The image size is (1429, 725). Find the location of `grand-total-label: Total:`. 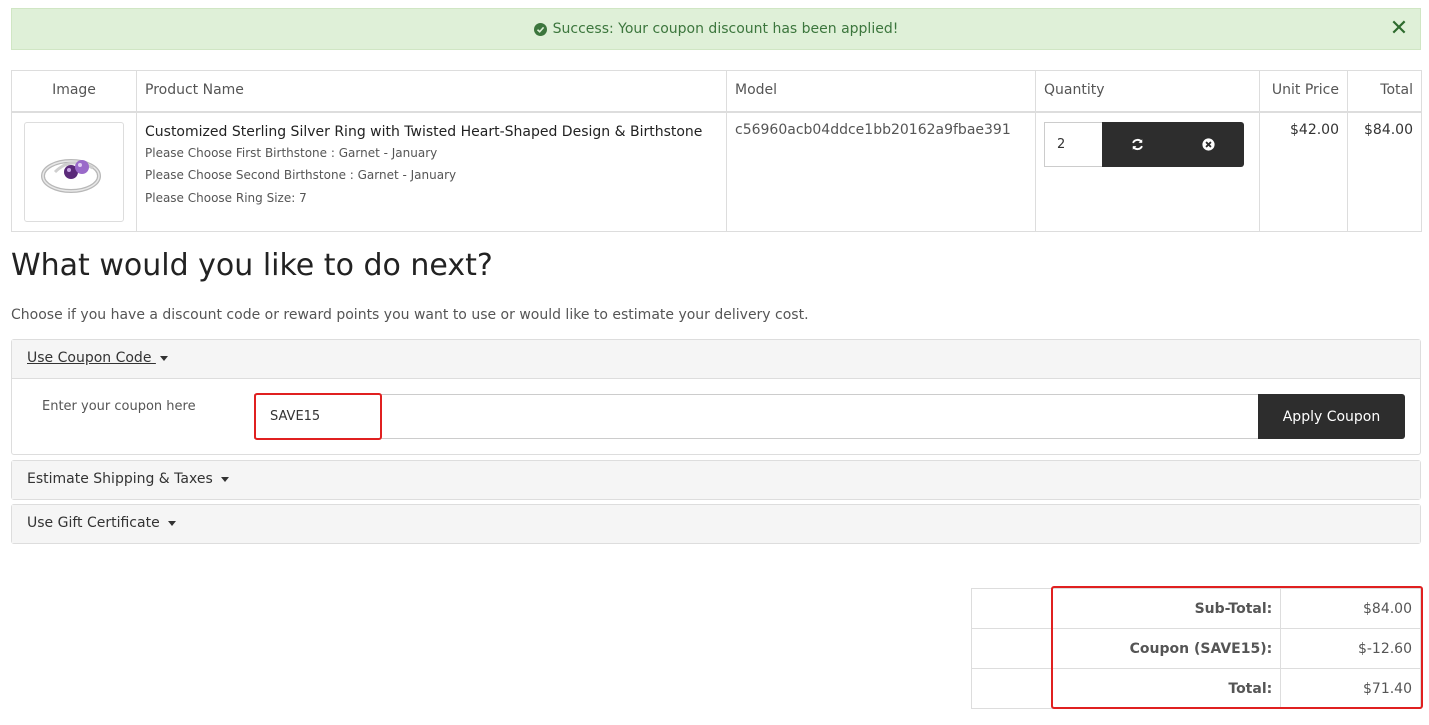

grand-total-label: Total: is located at coordinates (1166, 688).